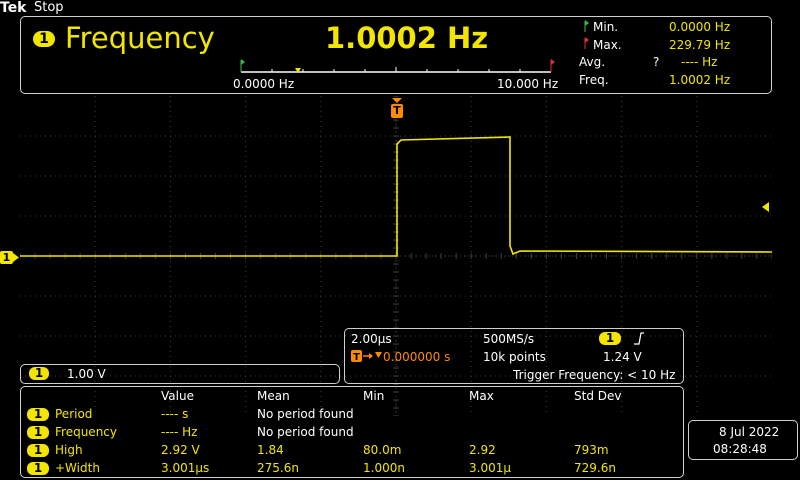  I want to click on measurement-std-dev: 793m, so click(591, 450).